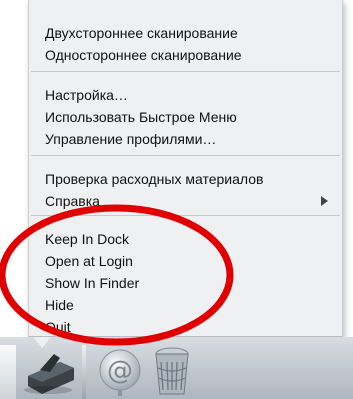 The height and width of the screenshot is (399, 353). I want to click on mail-at-icon: @, so click(120, 372).